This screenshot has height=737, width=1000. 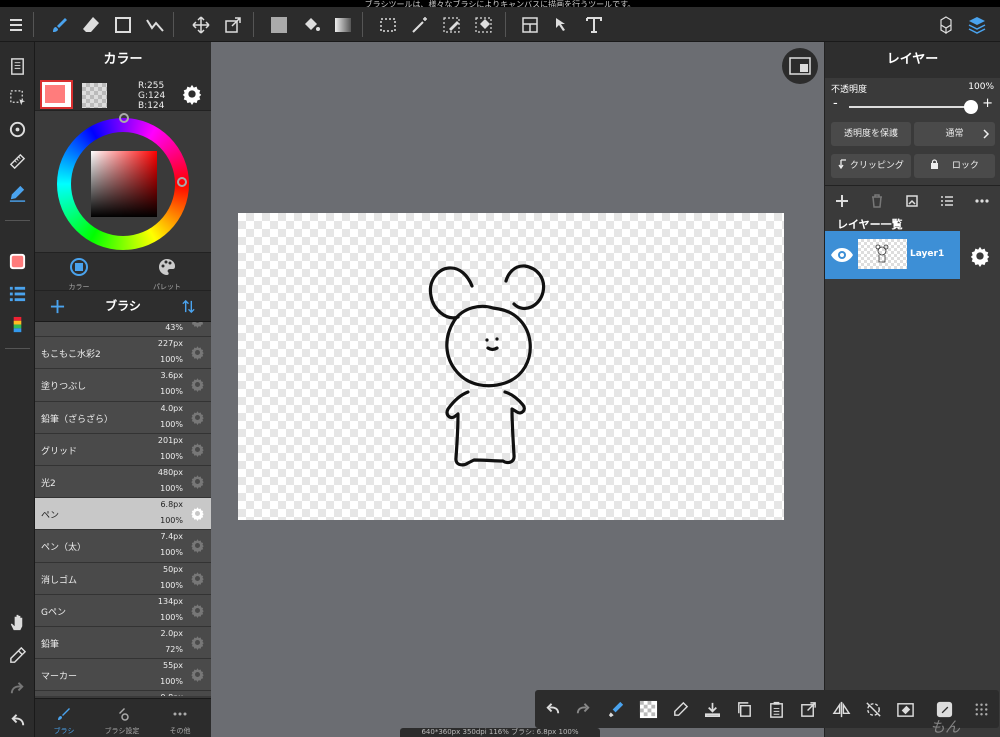 What do you see at coordinates (17, 325) in the screenshot?
I see `palette-strip-icon` at bounding box center [17, 325].